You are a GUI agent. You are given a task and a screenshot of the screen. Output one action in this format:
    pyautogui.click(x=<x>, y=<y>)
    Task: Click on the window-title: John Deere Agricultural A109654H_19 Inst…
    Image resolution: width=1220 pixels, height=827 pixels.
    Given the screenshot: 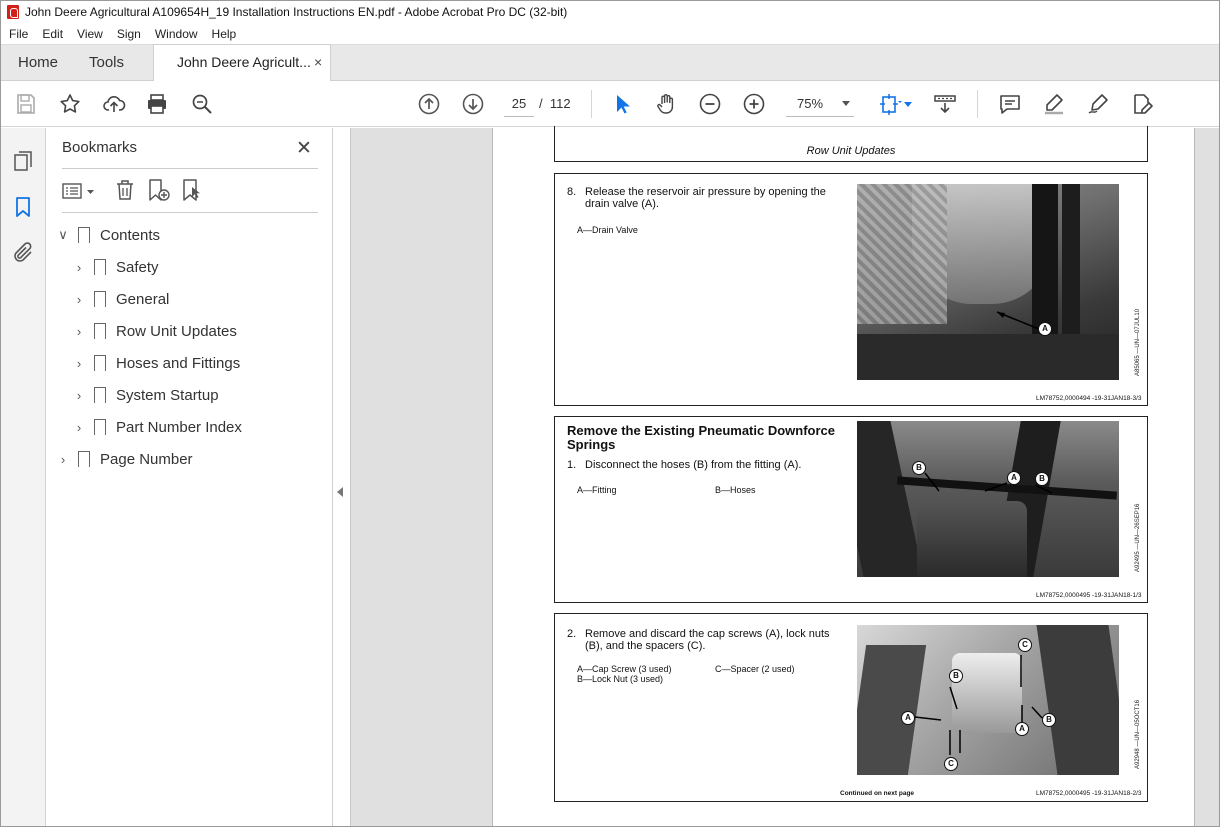 What is the action you would take?
    pyautogui.click(x=296, y=12)
    